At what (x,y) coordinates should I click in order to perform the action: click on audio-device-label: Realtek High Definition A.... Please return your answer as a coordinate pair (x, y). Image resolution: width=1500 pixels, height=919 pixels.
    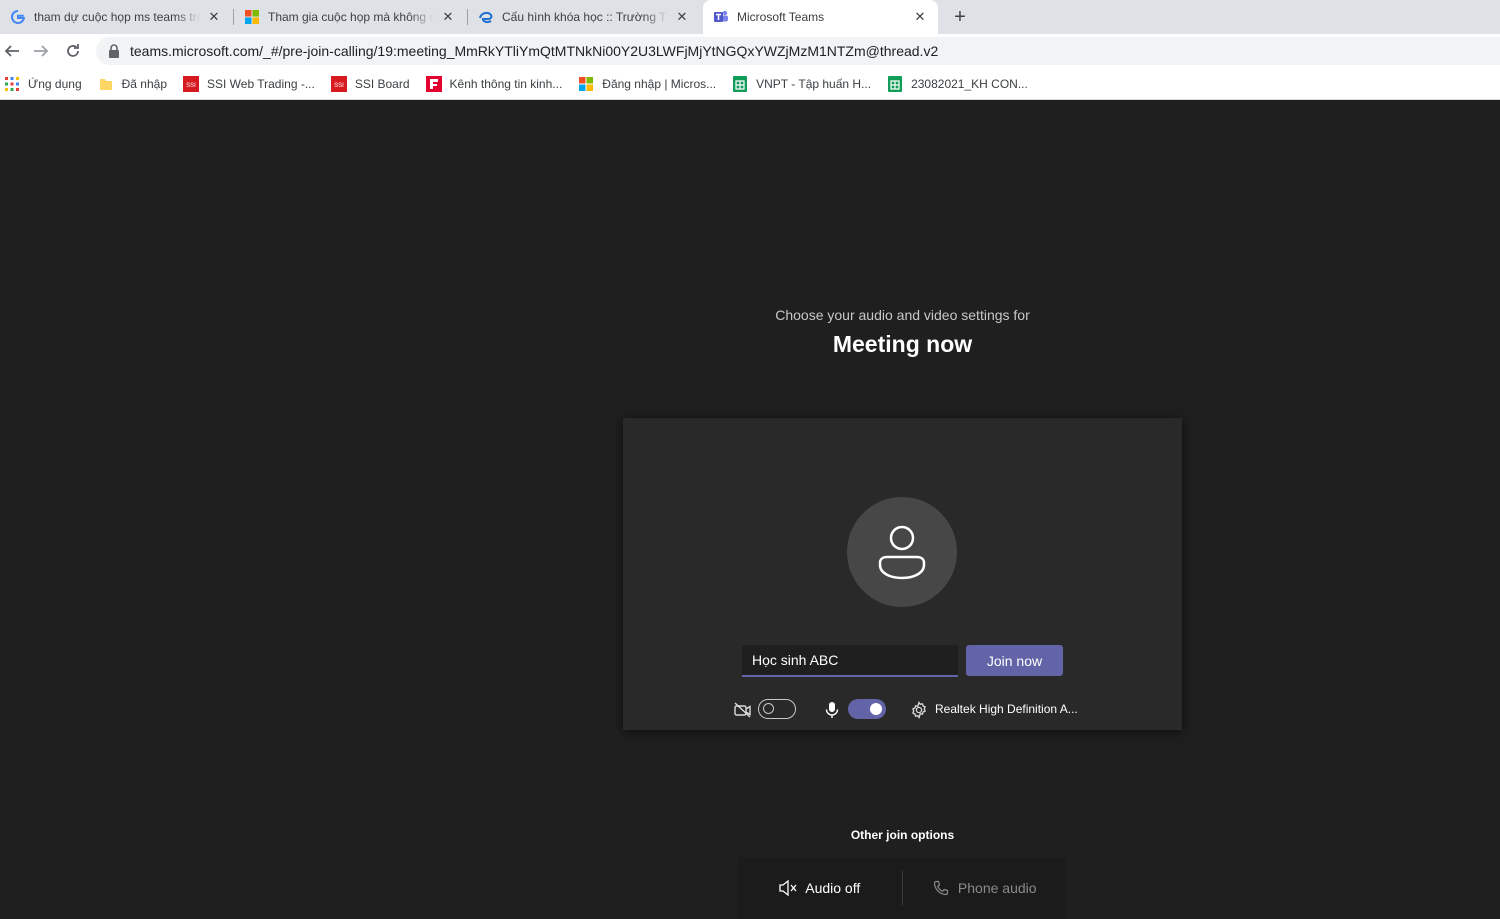
    Looking at the image, I should click on (1006, 709).